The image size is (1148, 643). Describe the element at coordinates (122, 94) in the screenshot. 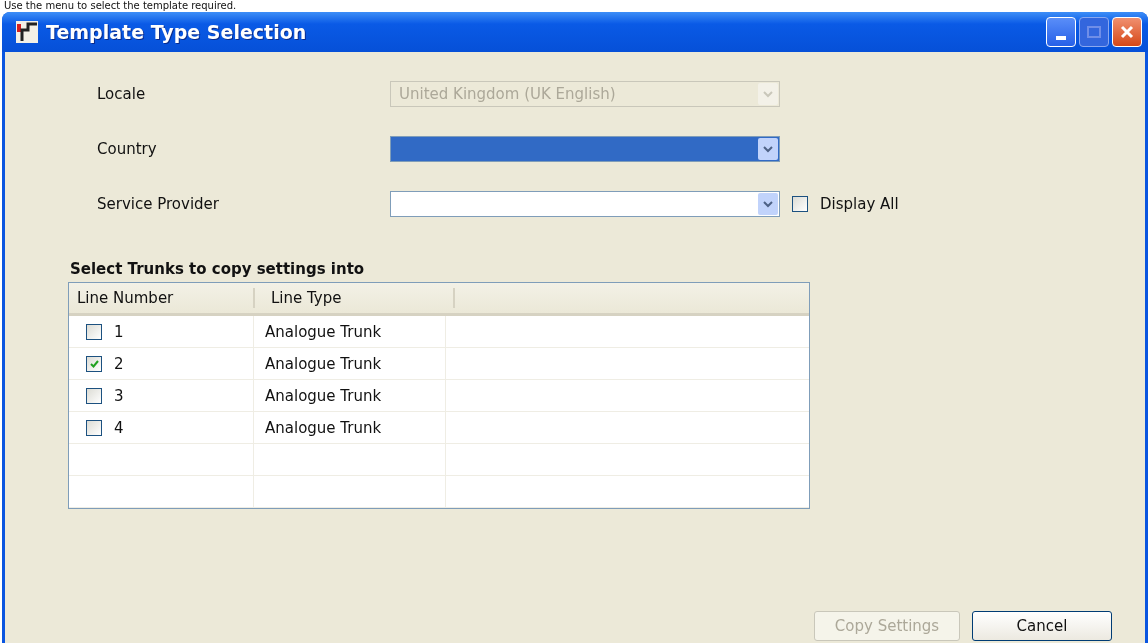

I see `field-label: Locale` at that location.